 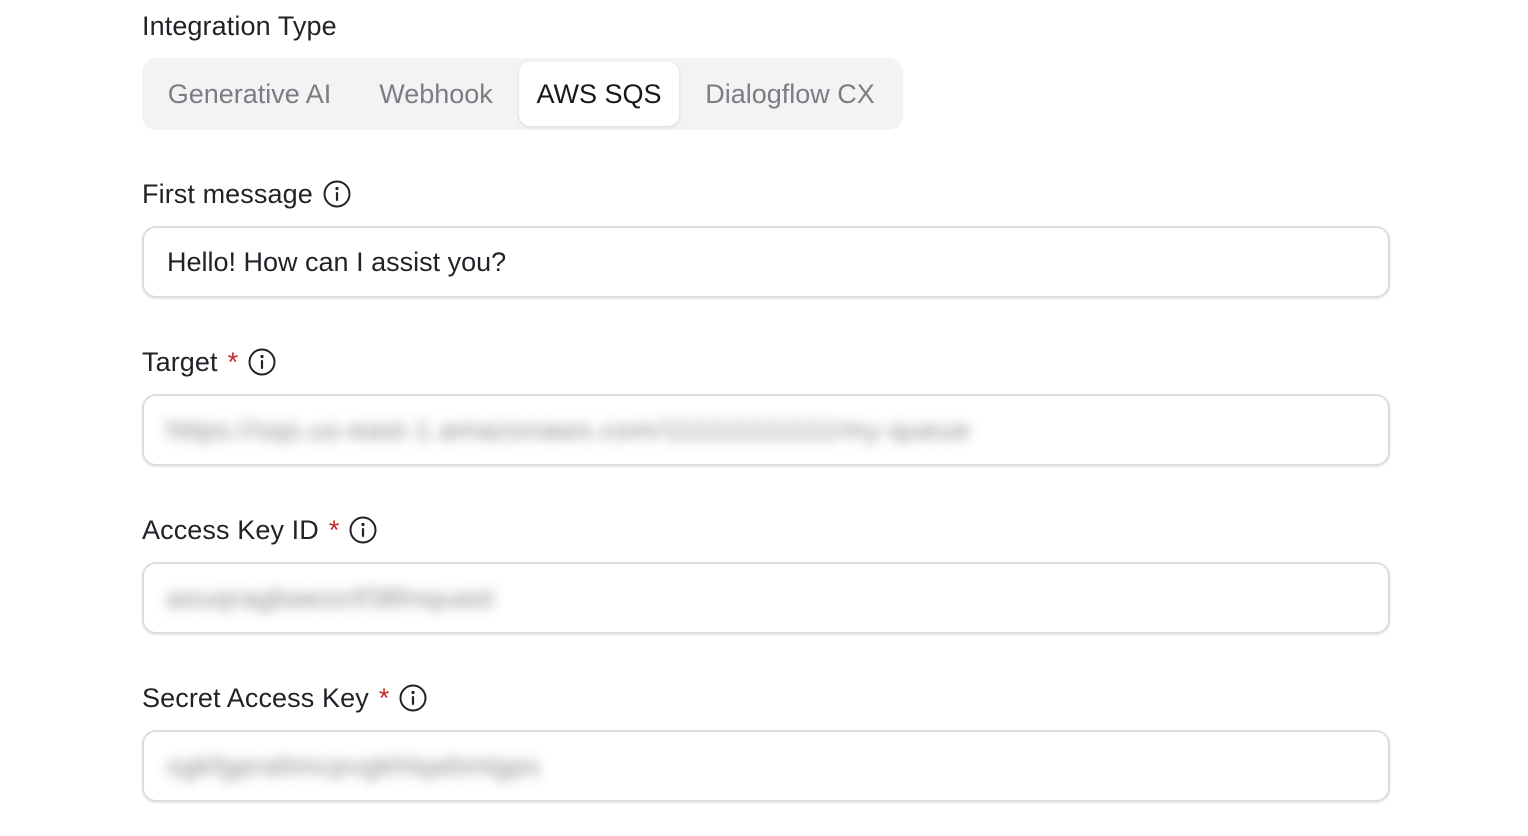 I want to click on first-message-label-text: First message, so click(x=227, y=193).